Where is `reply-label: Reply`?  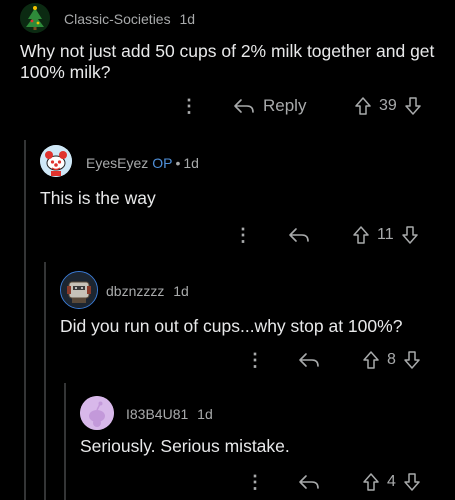
reply-label: Reply is located at coordinates (285, 105).